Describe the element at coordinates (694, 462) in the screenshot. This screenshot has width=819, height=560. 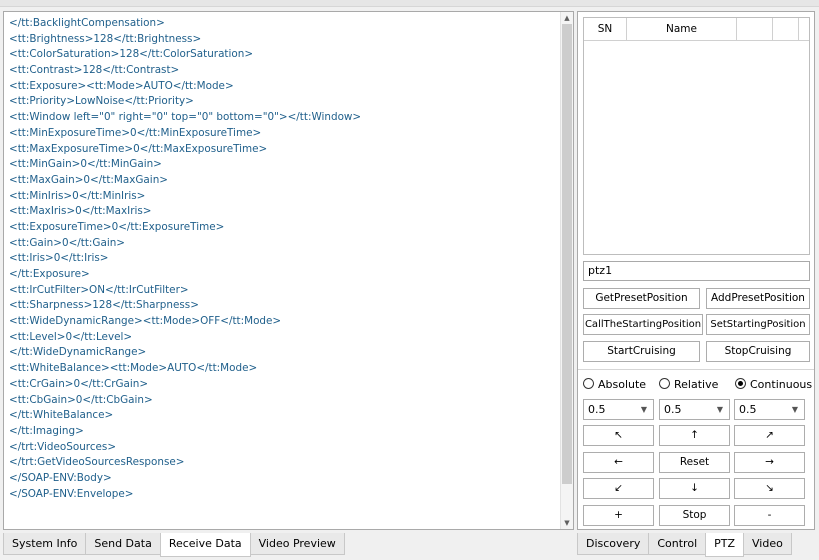
I see `ptz-reset-button: Reset` at that location.